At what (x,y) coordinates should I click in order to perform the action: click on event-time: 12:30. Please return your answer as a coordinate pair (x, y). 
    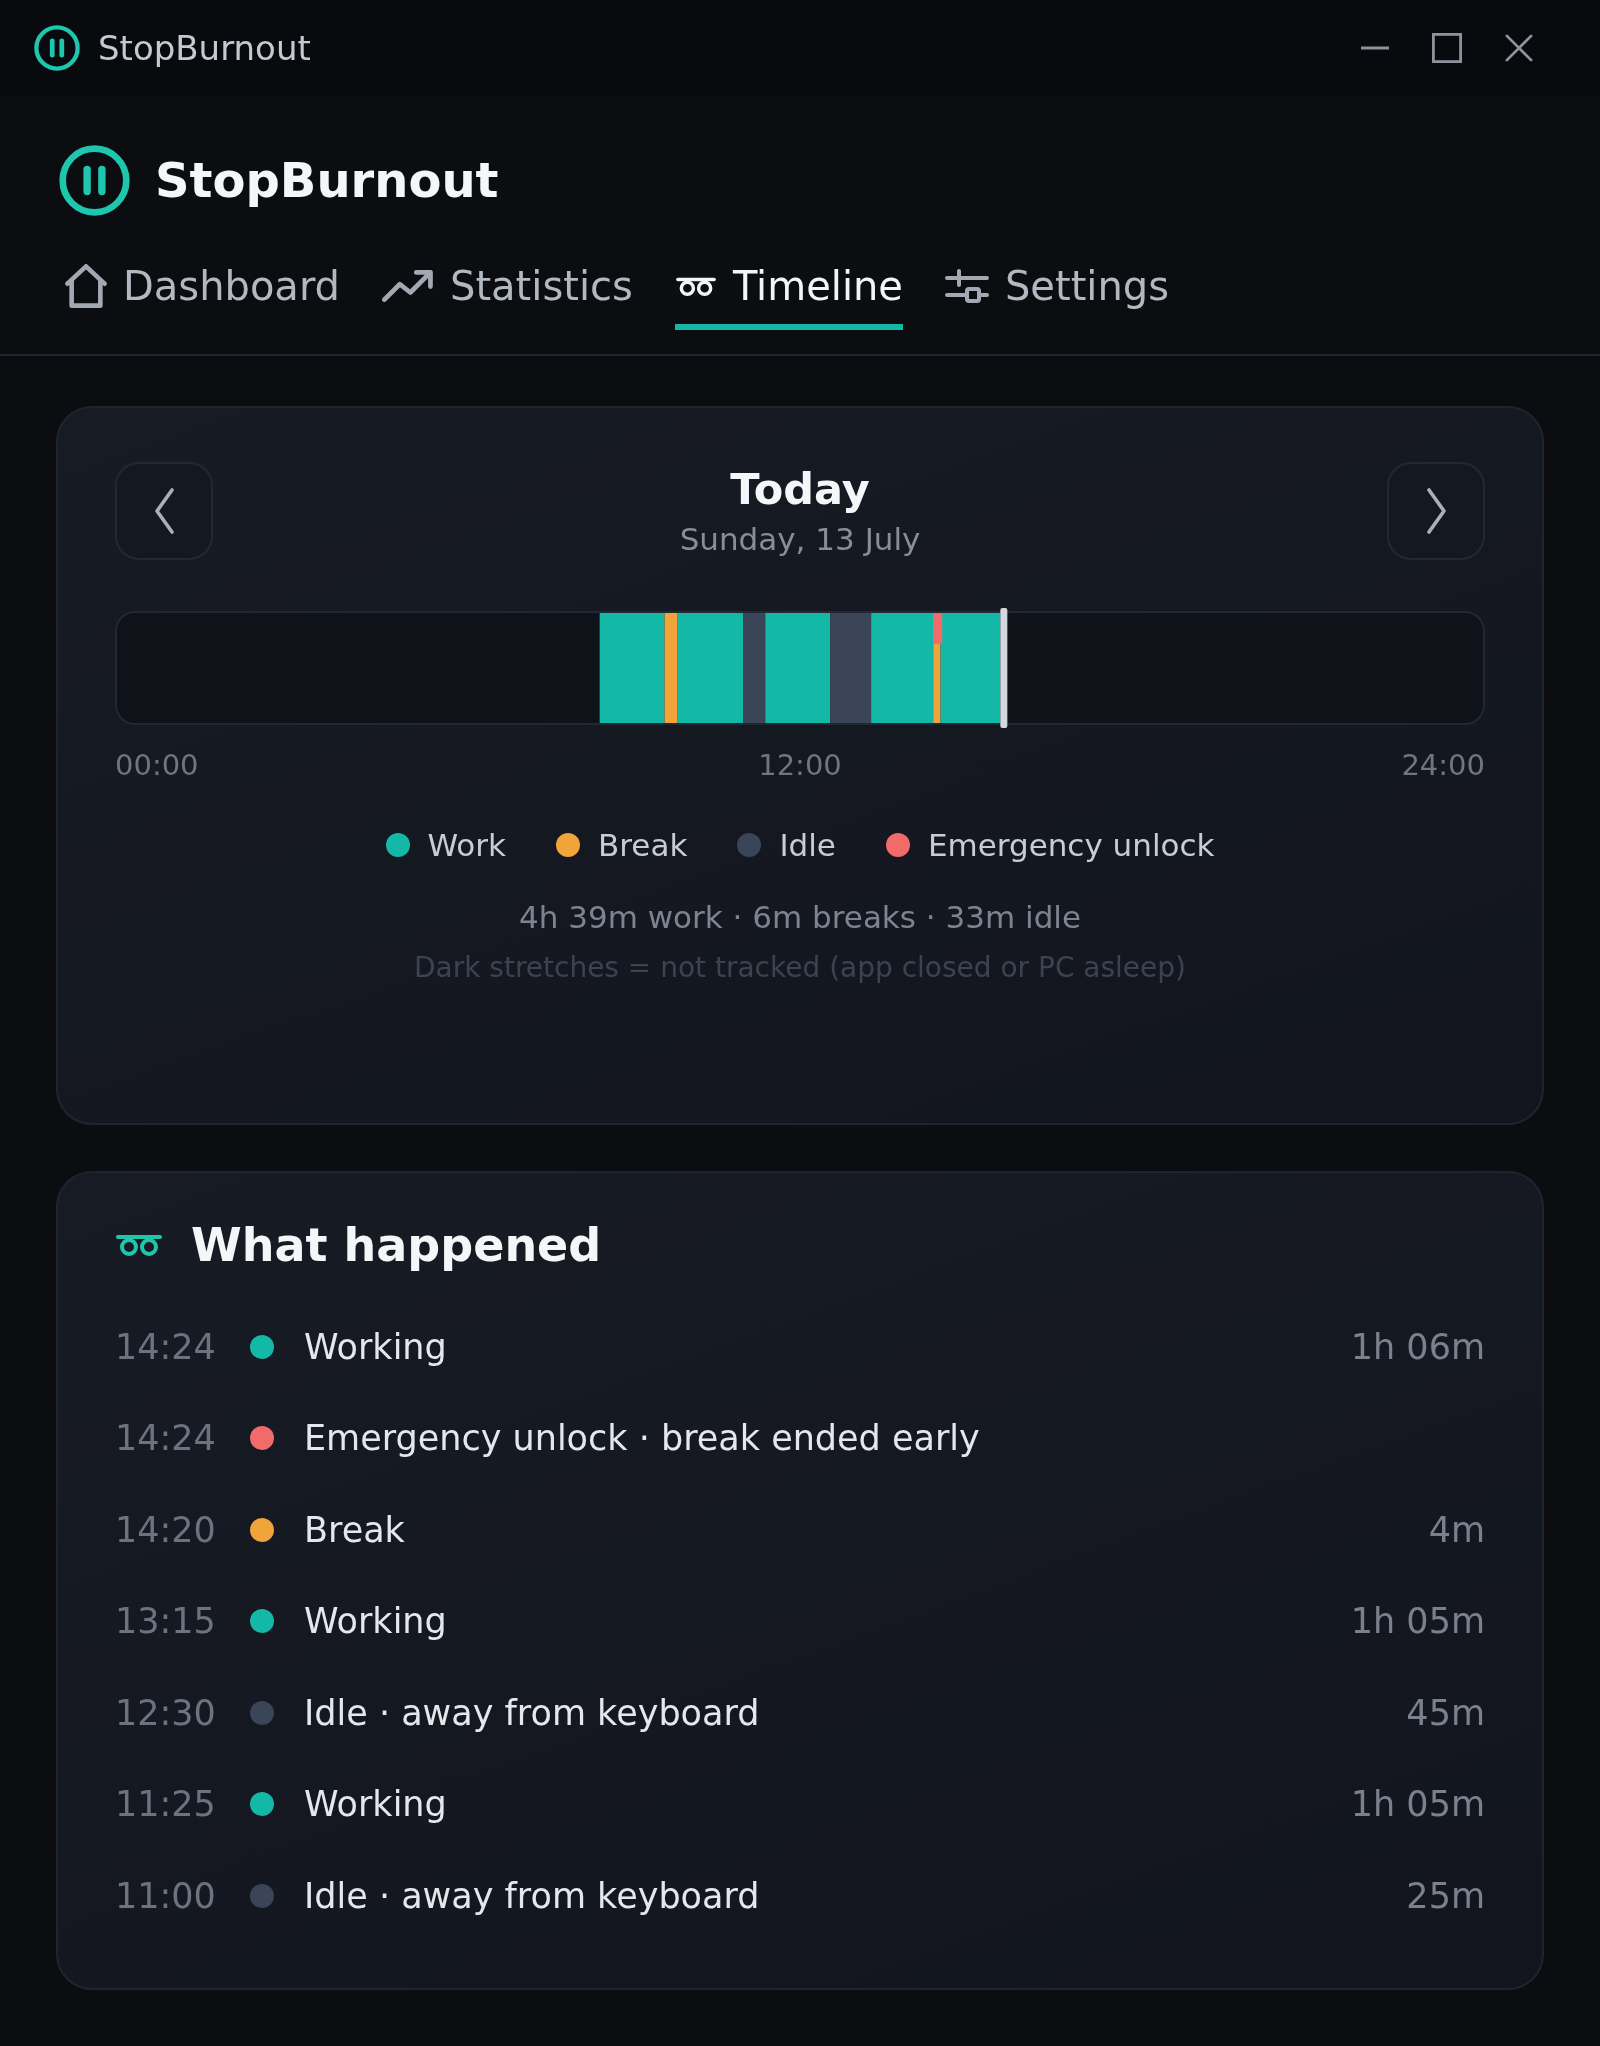
    Looking at the image, I should click on (166, 1713).